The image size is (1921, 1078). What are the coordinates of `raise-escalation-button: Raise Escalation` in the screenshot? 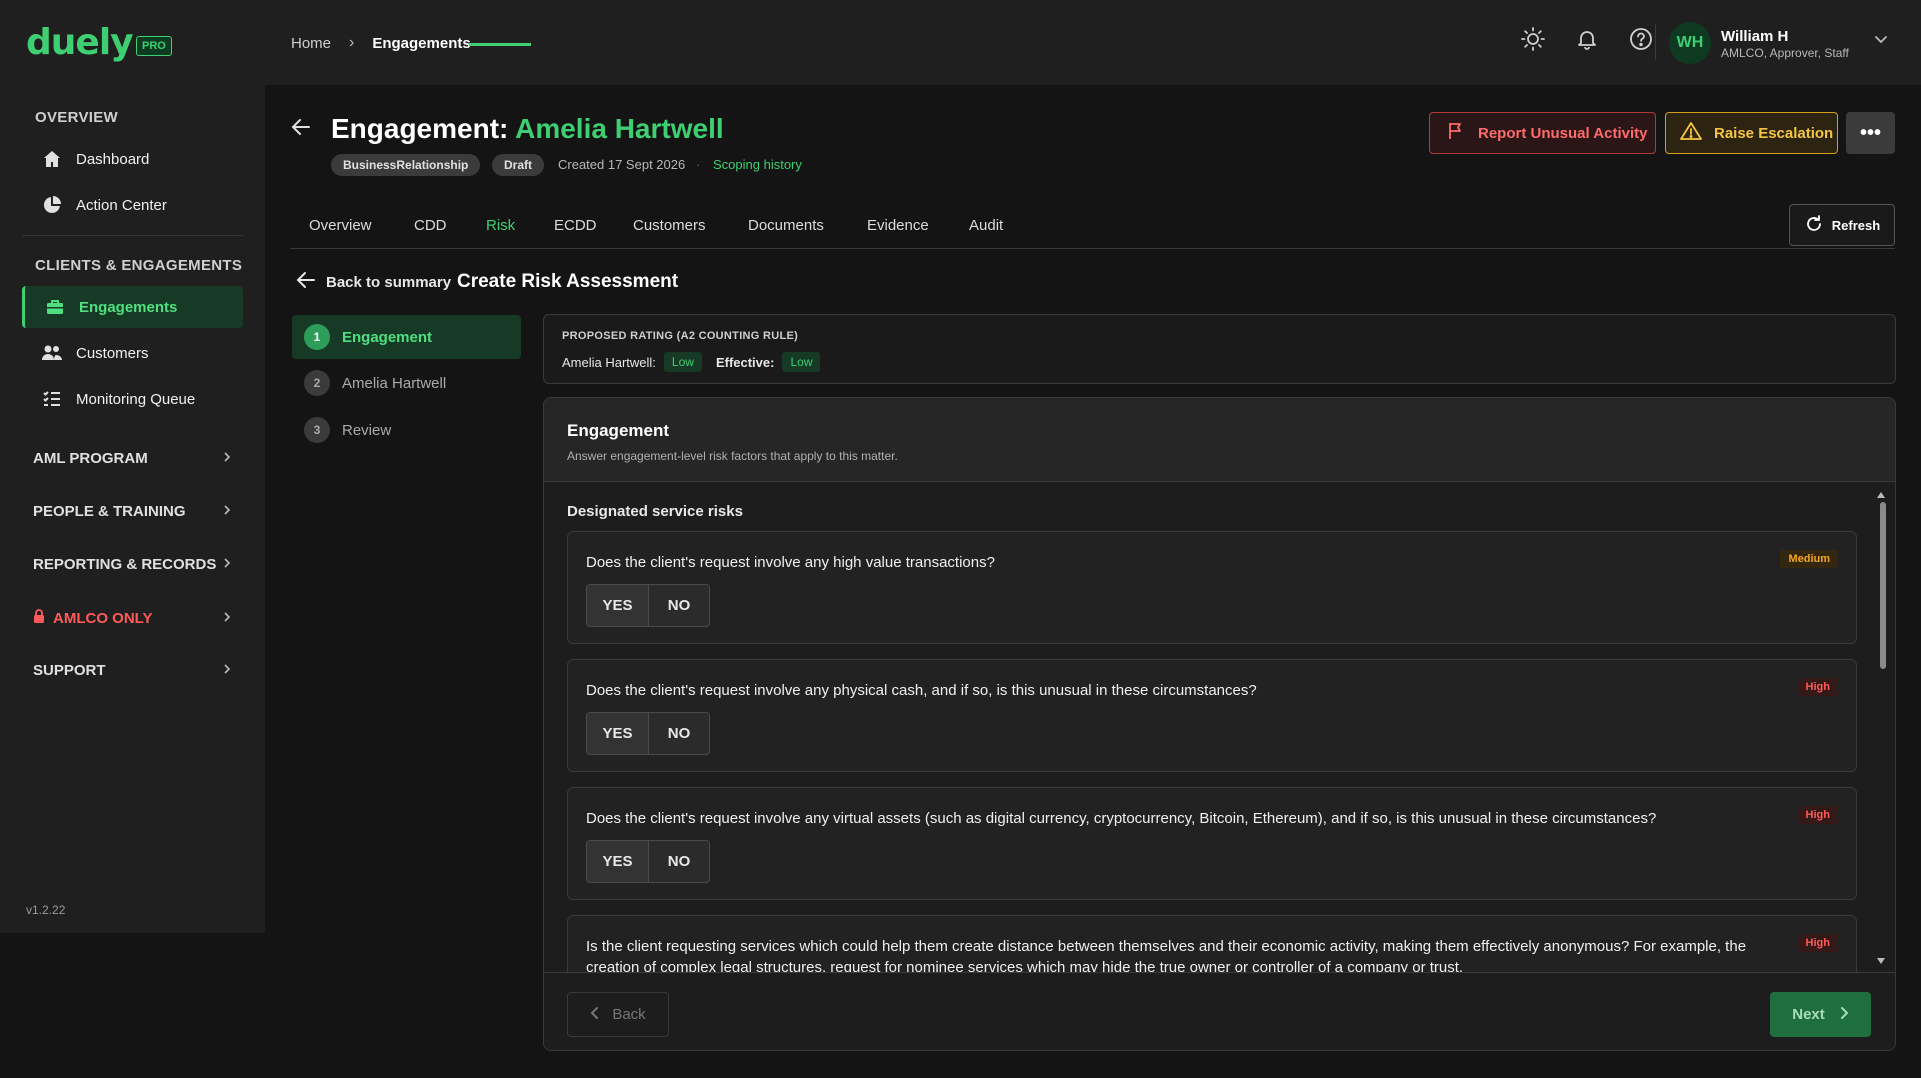 It's located at (1751, 133).